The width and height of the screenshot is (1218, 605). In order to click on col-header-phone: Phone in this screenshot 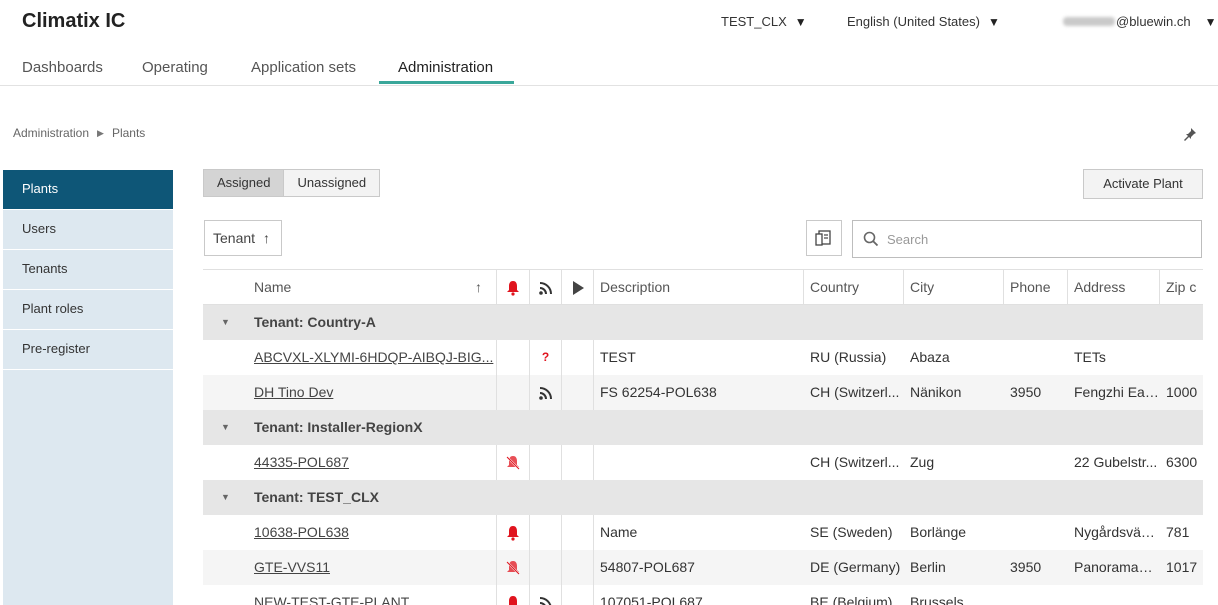, I will do `click(1035, 287)`.